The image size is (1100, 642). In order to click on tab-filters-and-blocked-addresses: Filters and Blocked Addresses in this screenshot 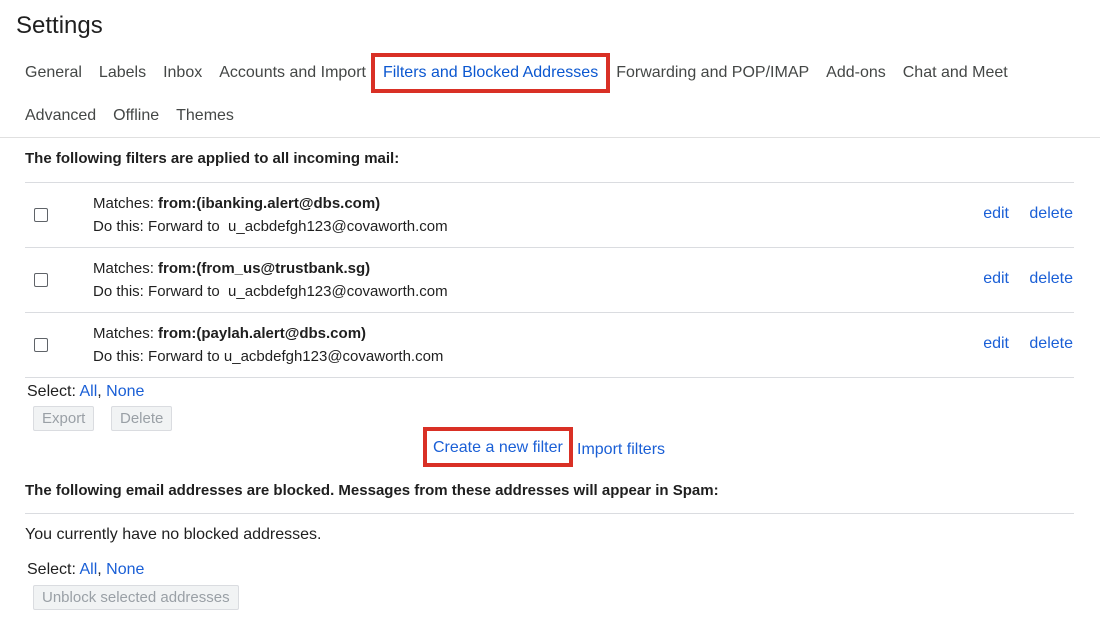, I will do `click(490, 72)`.